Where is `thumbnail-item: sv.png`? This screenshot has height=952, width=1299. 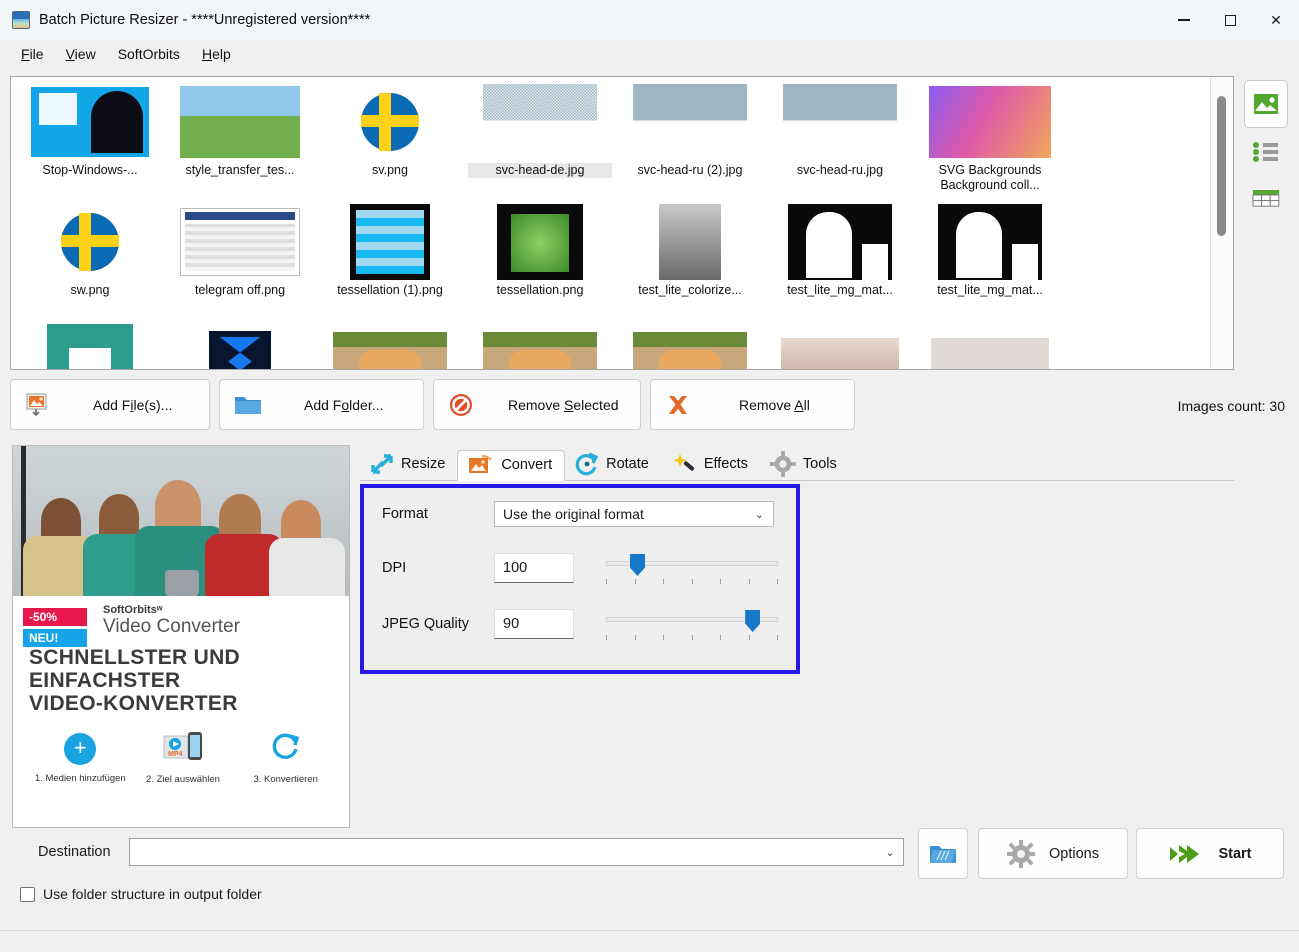
thumbnail-item: sv.png is located at coordinates (390, 143).